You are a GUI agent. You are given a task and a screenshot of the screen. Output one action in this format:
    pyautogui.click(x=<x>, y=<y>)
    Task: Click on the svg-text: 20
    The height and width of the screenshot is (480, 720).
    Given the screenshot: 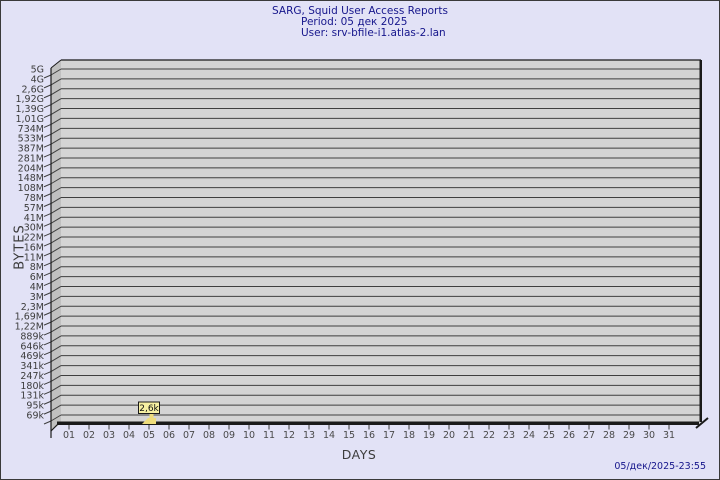 What is the action you would take?
    pyautogui.click(x=449, y=435)
    